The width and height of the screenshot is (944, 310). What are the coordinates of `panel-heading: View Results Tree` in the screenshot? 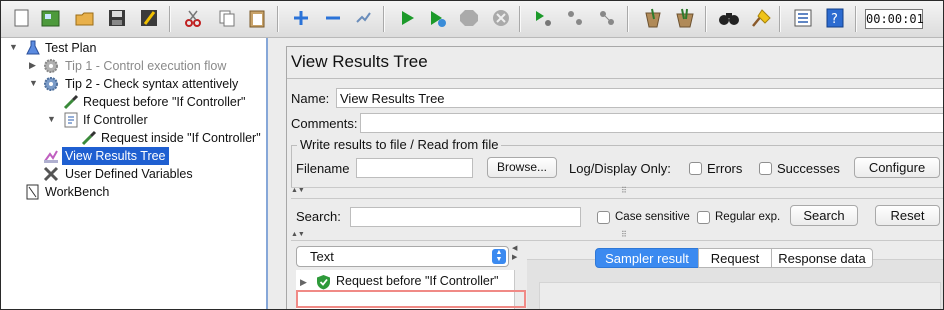 It's located at (359, 61).